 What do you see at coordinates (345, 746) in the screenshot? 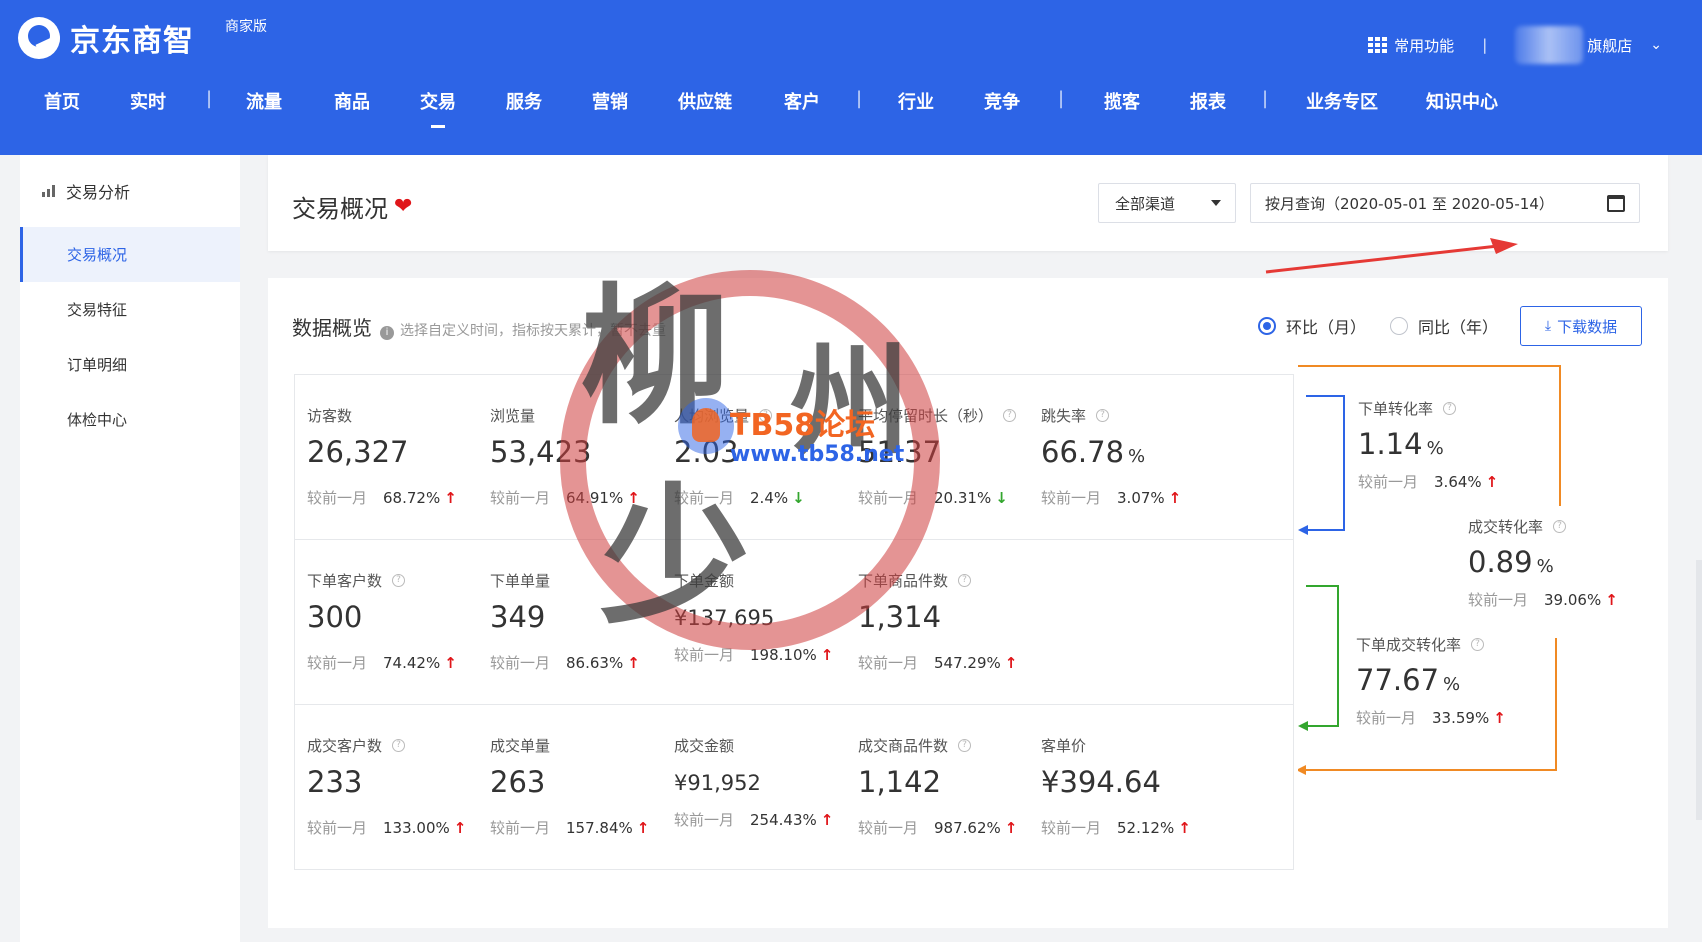
I see `metric-label-text: 成交客户数` at bounding box center [345, 746].